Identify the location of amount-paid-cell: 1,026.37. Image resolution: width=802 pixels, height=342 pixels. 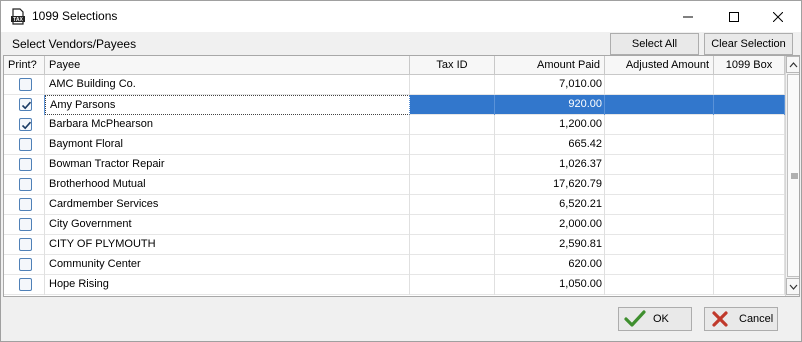
(550, 165).